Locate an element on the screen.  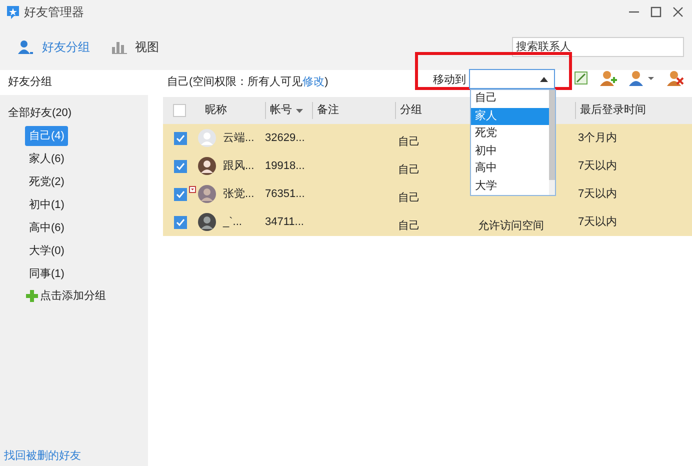
sidebar-title: 好友分组 is located at coordinates (30, 82).